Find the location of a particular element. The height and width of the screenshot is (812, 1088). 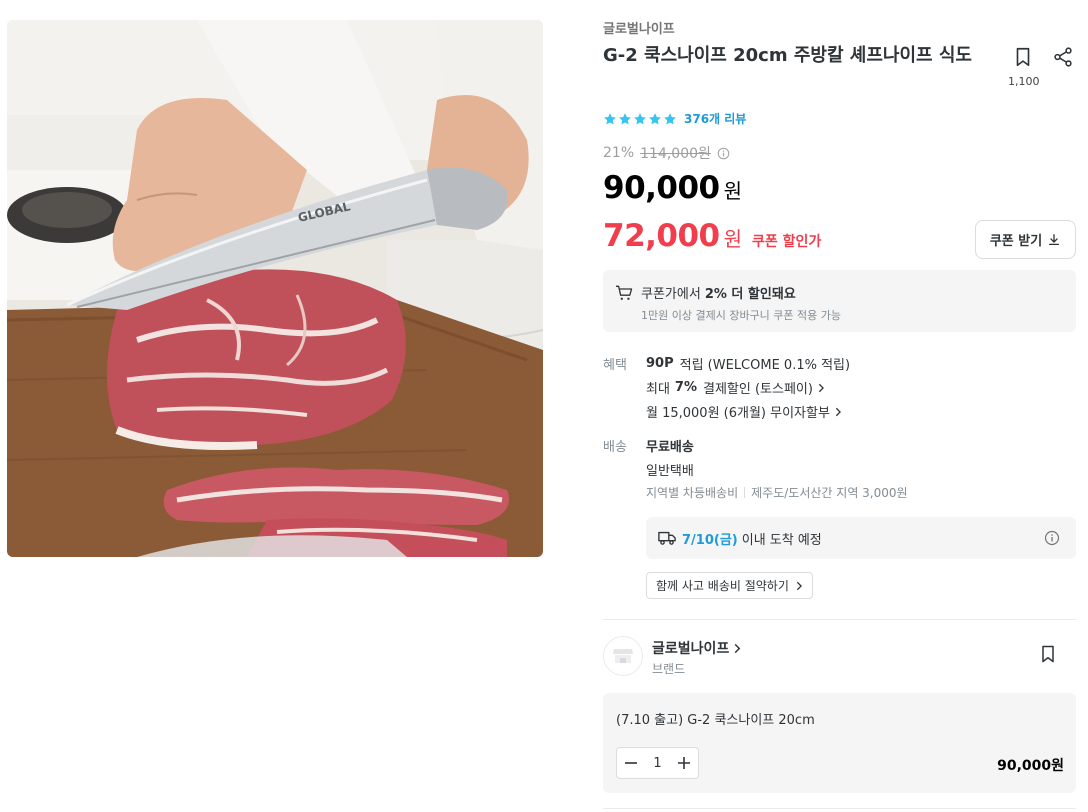

bookmark-button: 1,100 is located at coordinates (1024, 67).